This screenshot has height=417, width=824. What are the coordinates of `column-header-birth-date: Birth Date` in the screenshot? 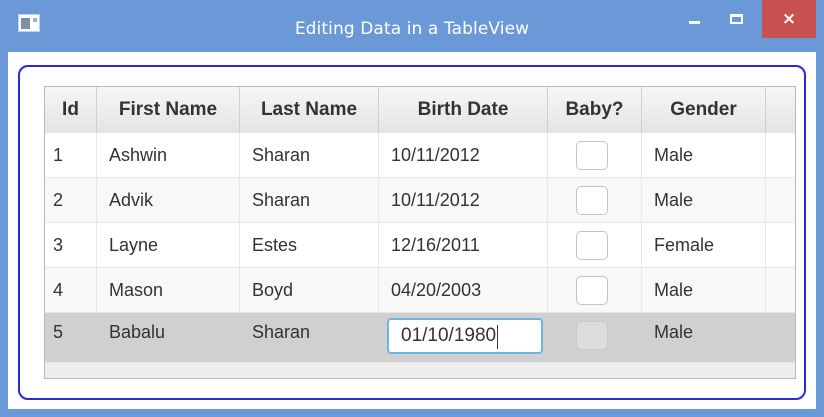 It's located at (463, 110).